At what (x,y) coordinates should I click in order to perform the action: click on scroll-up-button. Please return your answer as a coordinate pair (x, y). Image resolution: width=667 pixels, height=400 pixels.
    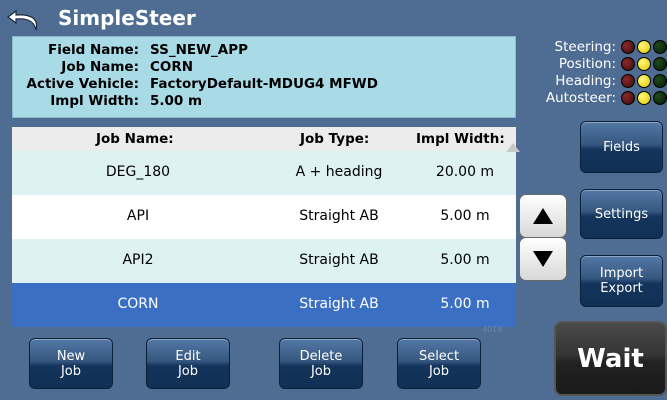
    Looking at the image, I should click on (543, 216).